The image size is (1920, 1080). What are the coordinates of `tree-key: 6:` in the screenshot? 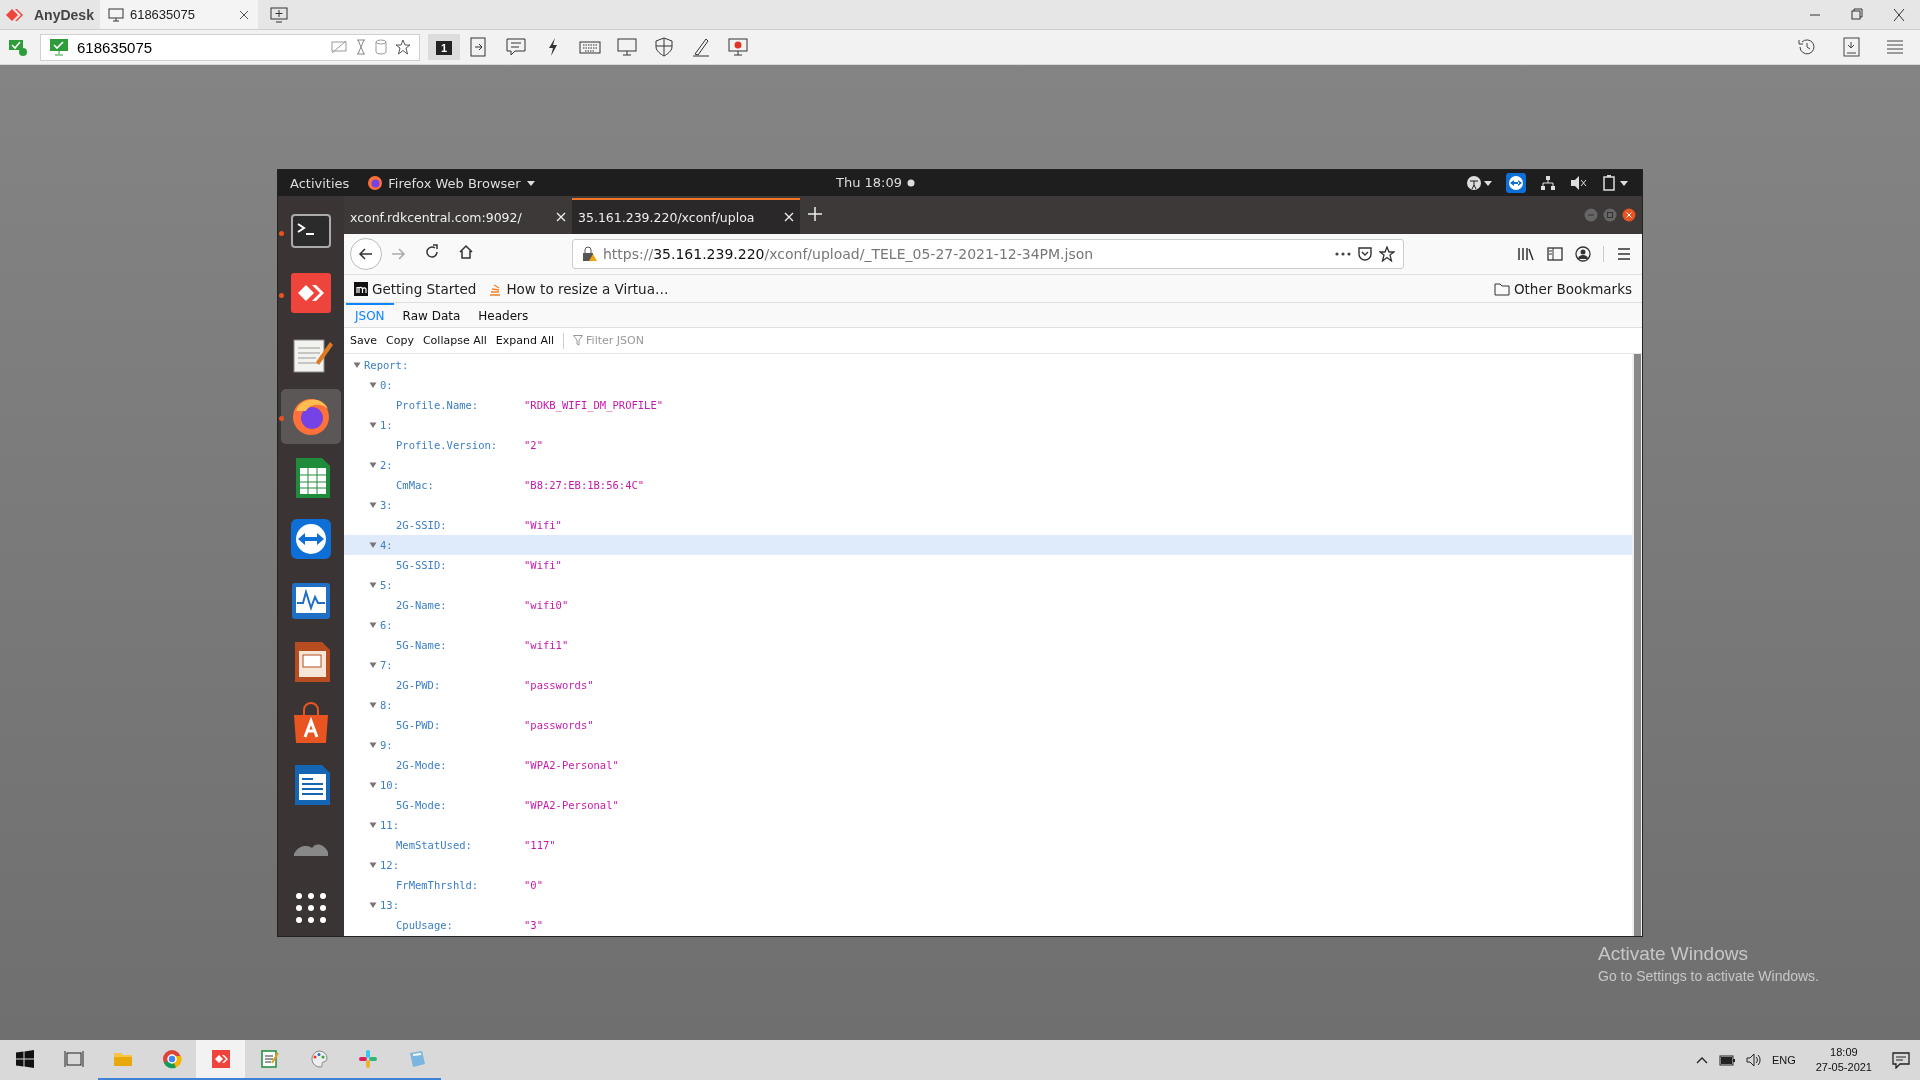 It's located at (386, 625).